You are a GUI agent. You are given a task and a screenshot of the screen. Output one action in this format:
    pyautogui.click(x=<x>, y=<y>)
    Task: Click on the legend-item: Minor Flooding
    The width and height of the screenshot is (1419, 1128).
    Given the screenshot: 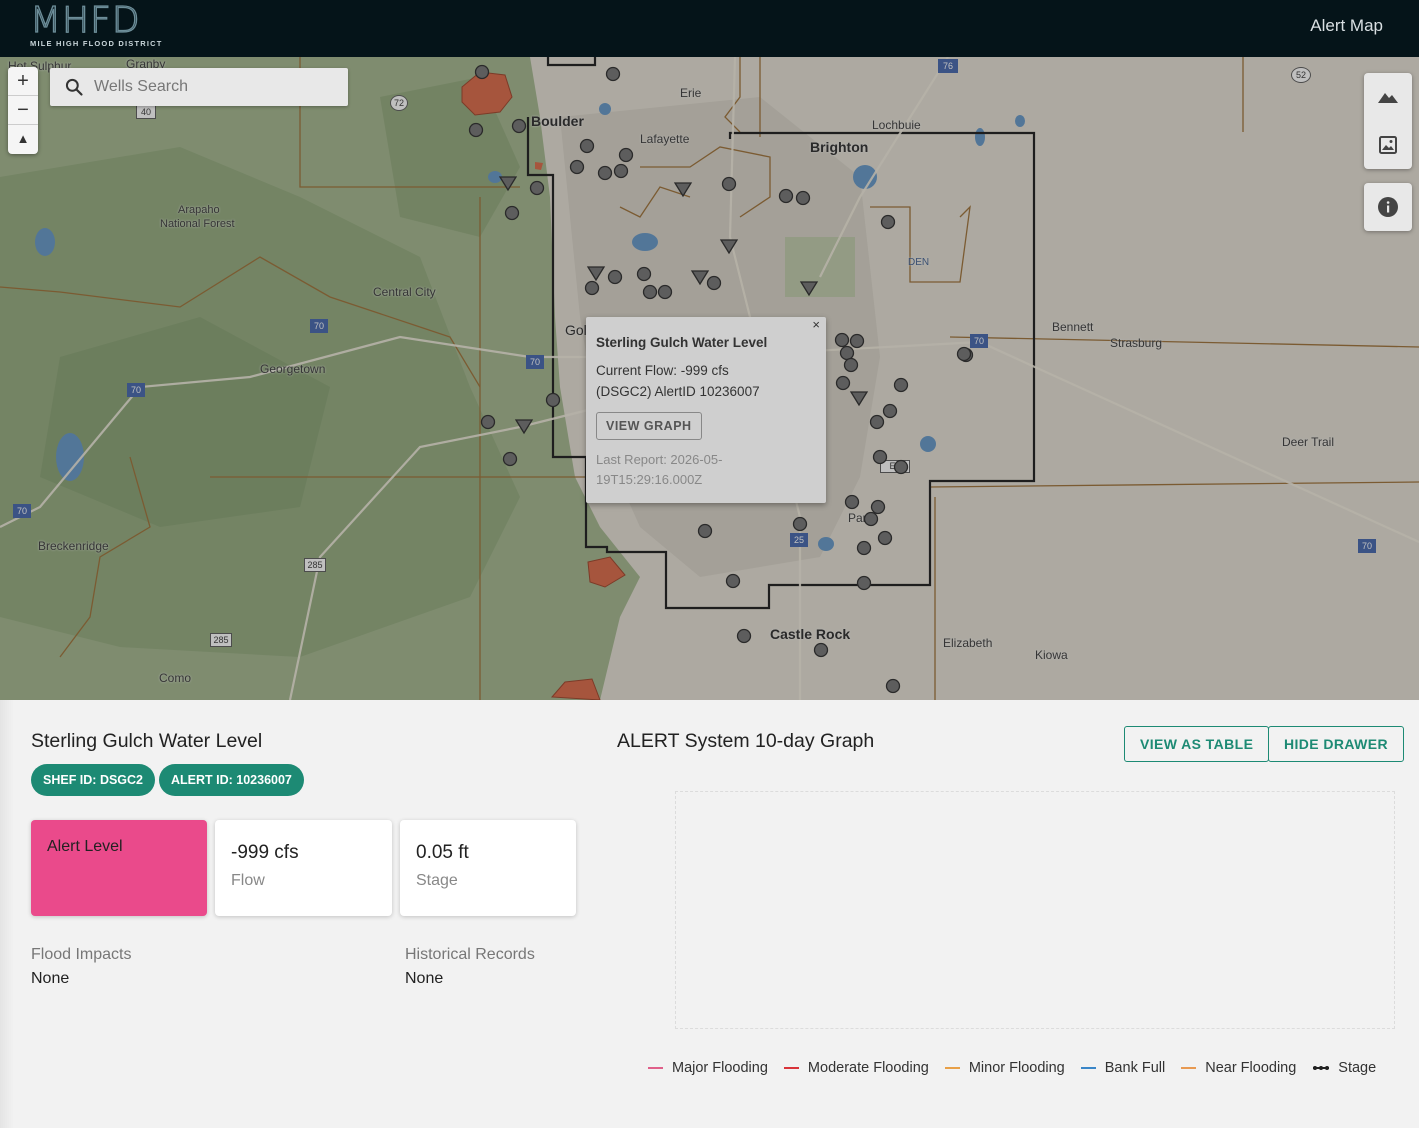 What is the action you would take?
    pyautogui.click(x=1004, y=1068)
    